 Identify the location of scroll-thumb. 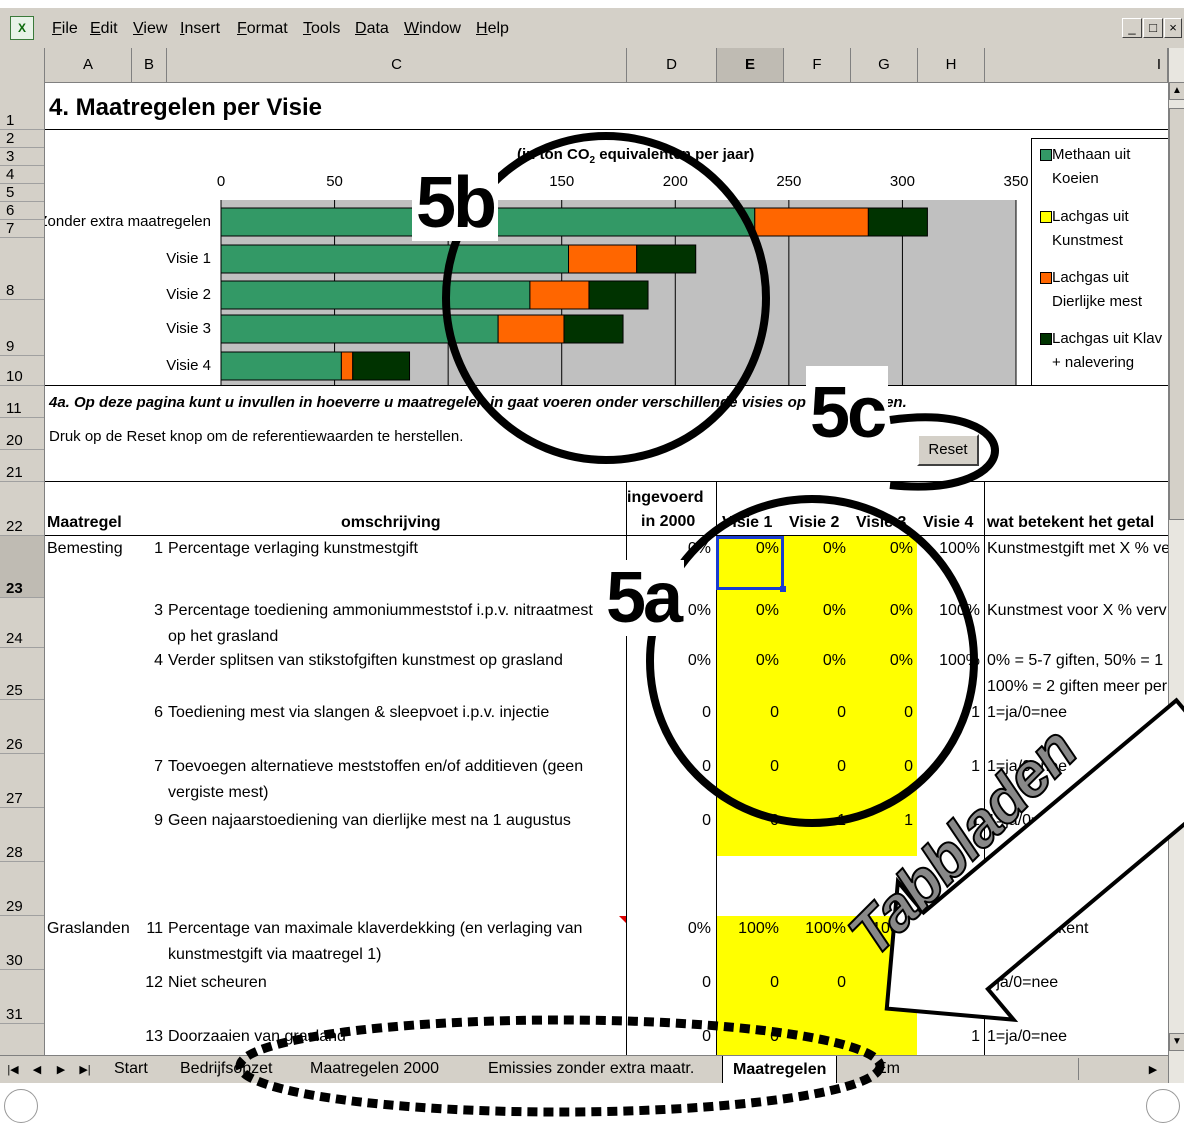
(1176, 314).